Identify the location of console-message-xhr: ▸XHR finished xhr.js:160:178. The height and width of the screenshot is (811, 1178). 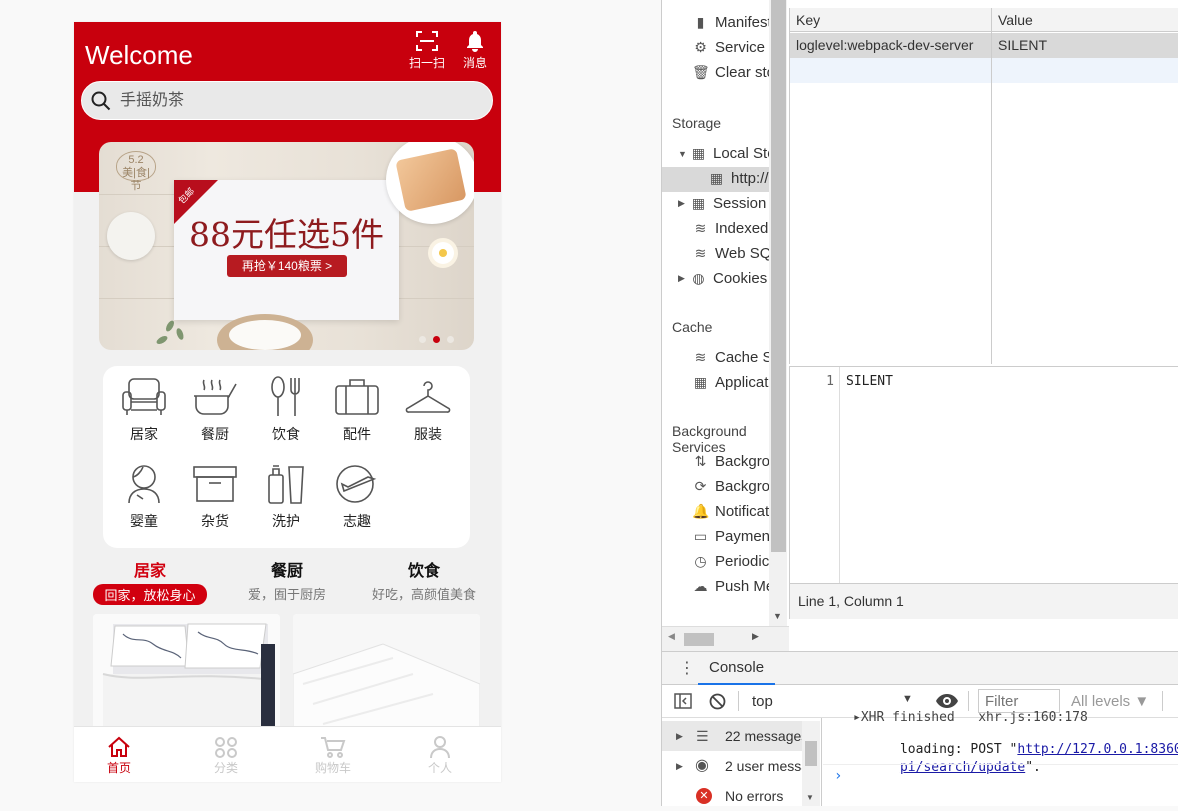
(970, 717).